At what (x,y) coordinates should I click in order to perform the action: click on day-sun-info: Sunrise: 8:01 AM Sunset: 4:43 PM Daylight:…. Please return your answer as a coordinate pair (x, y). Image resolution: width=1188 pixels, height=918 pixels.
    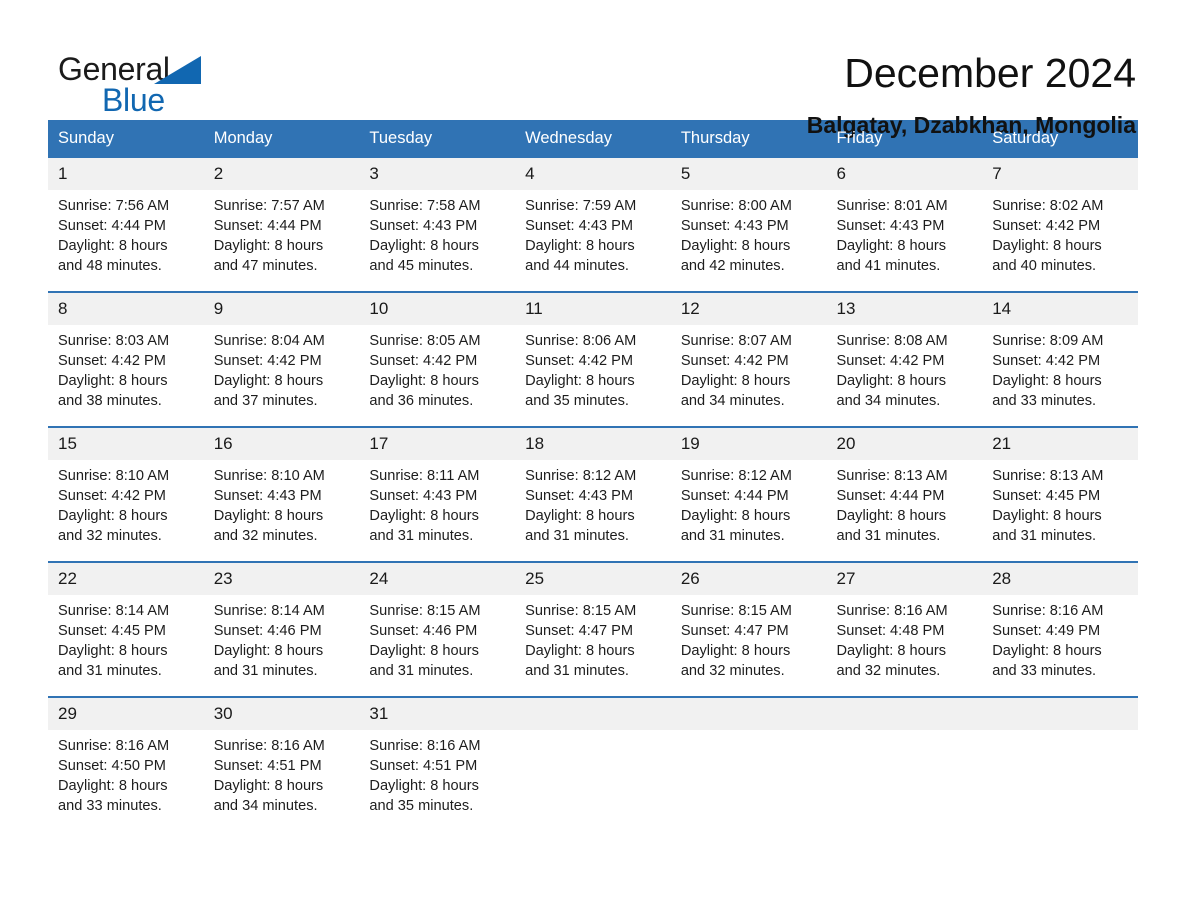
    Looking at the image, I should click on (905, 233).